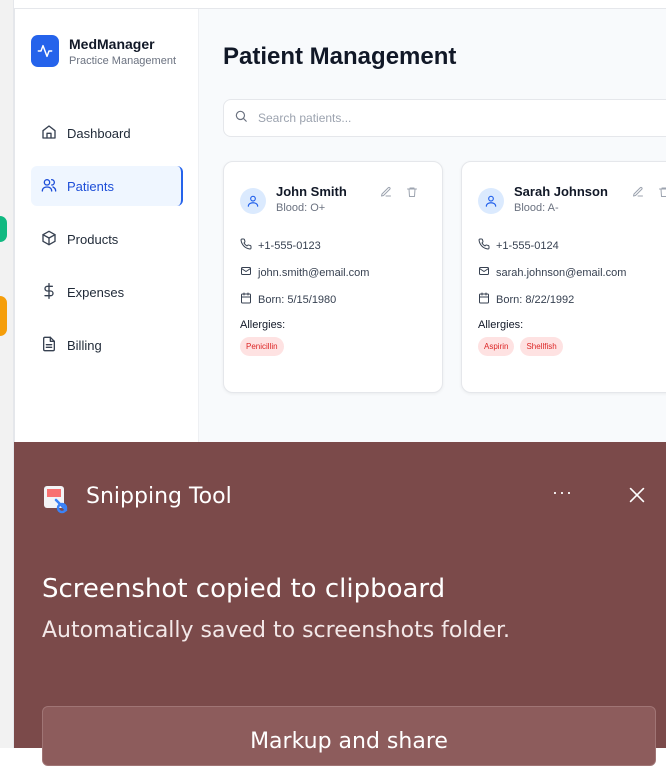 The image size is (666, 766). What do you see at coordinates (340, 56) in the screenshot?
I see `page-title: Patient Management` at bounding box center [340, 56].